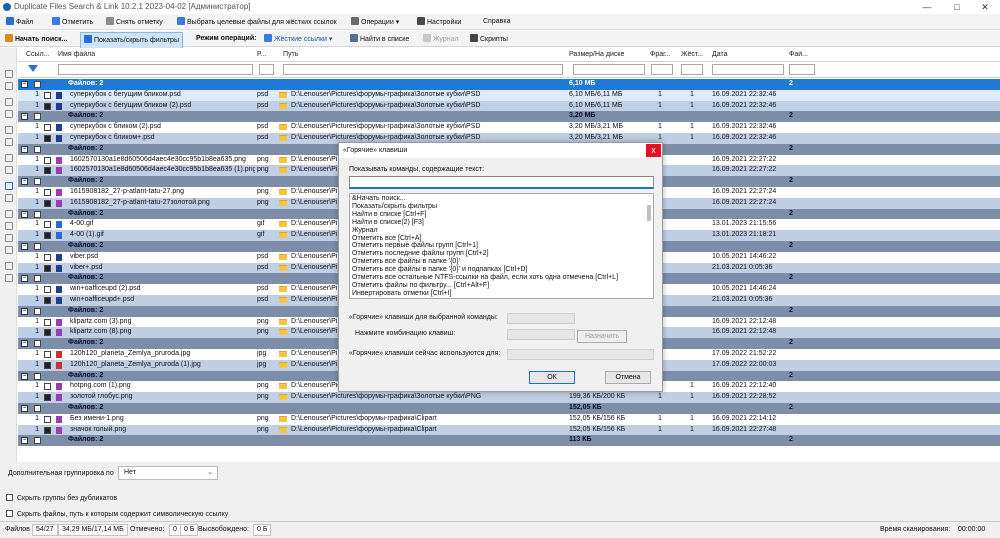 The width and height of the screenshot is (1000, 538). Describe the element at coordinates (509, 117) in the screenshot. I see `group-row: − Файлов: 2 3,20 МБ 2` at that location.